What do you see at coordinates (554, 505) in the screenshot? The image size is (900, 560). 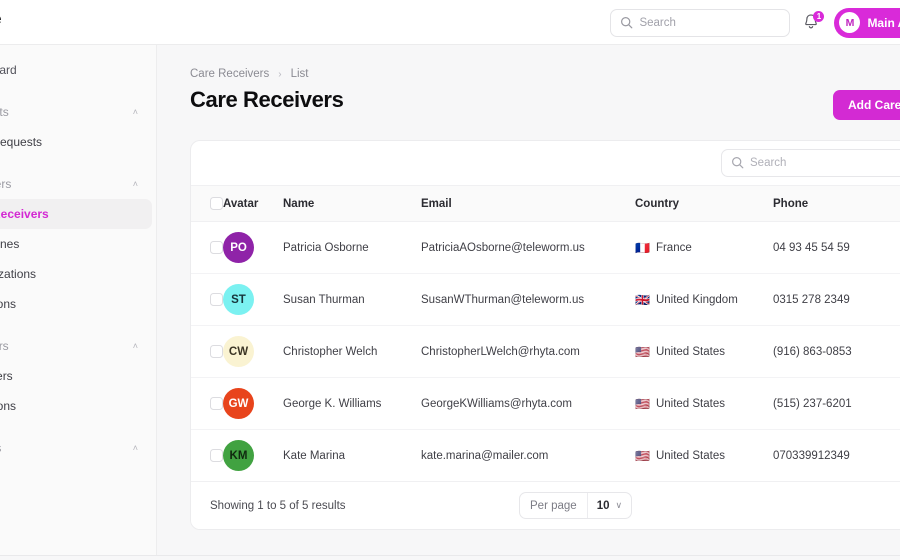 I see `per-page-label: Per page` at bounding box center [554, 505].